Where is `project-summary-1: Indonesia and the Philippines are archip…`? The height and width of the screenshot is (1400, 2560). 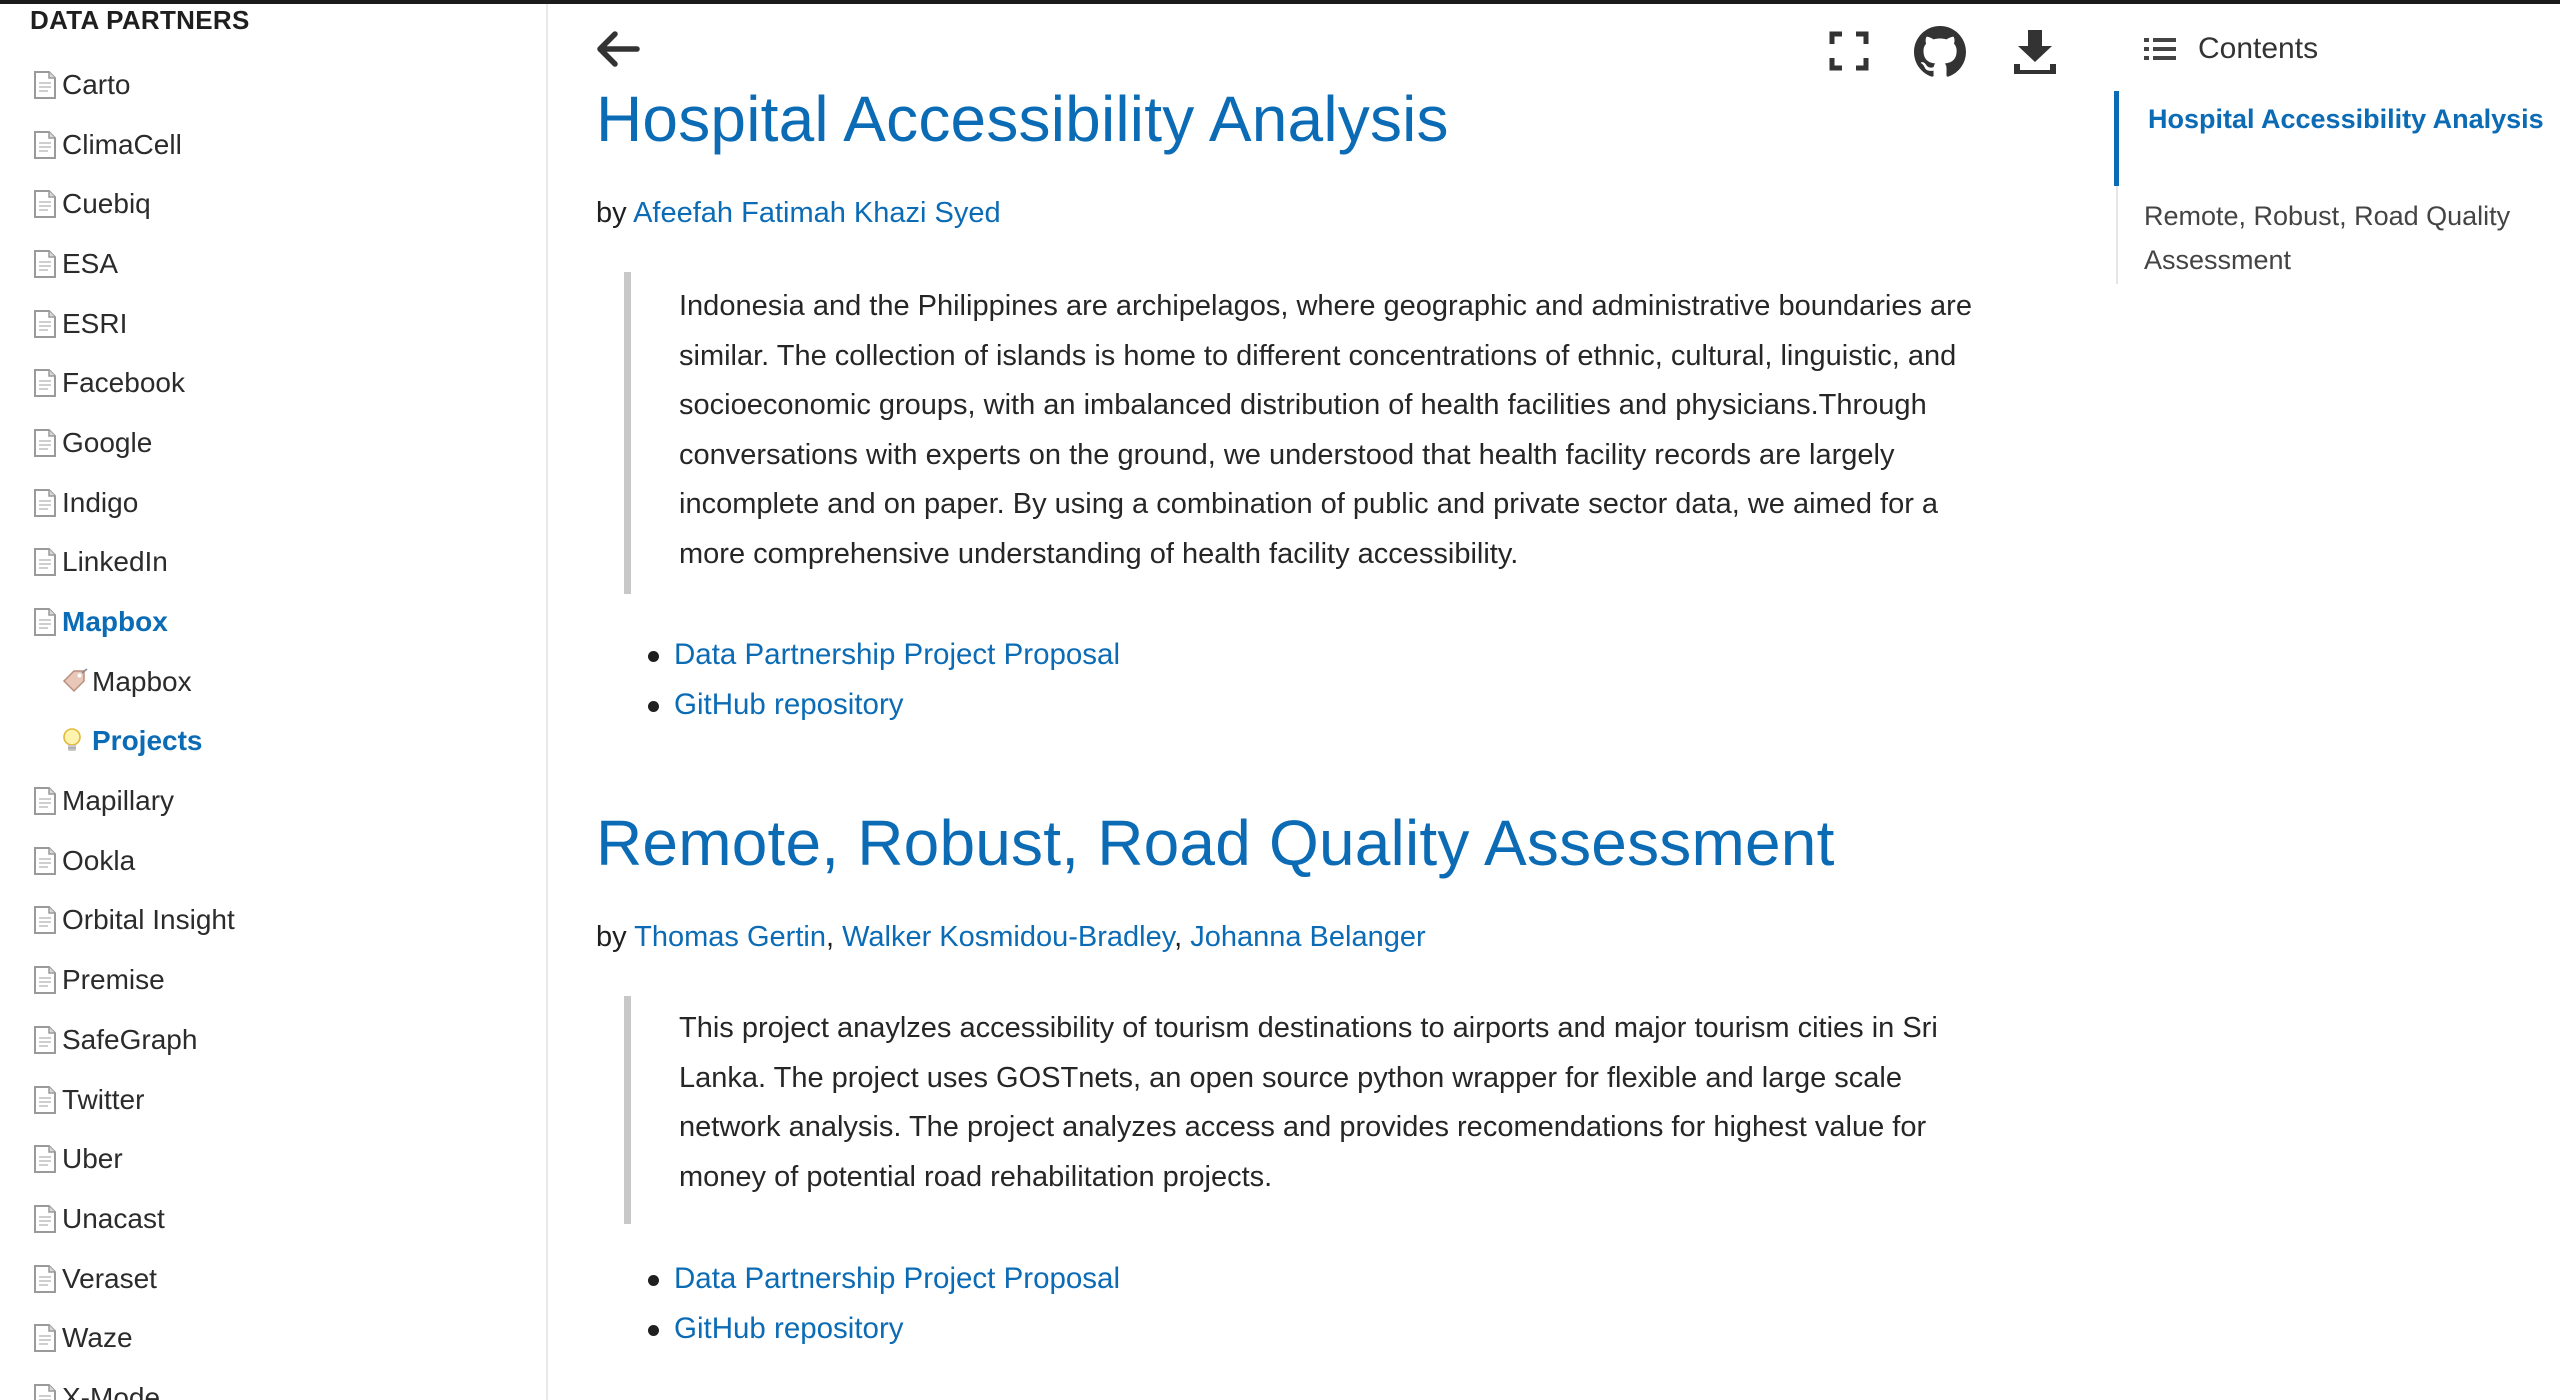 project-summary-1: Indonesia and the Philippines are archip… is located at coordinates (1314, 433).